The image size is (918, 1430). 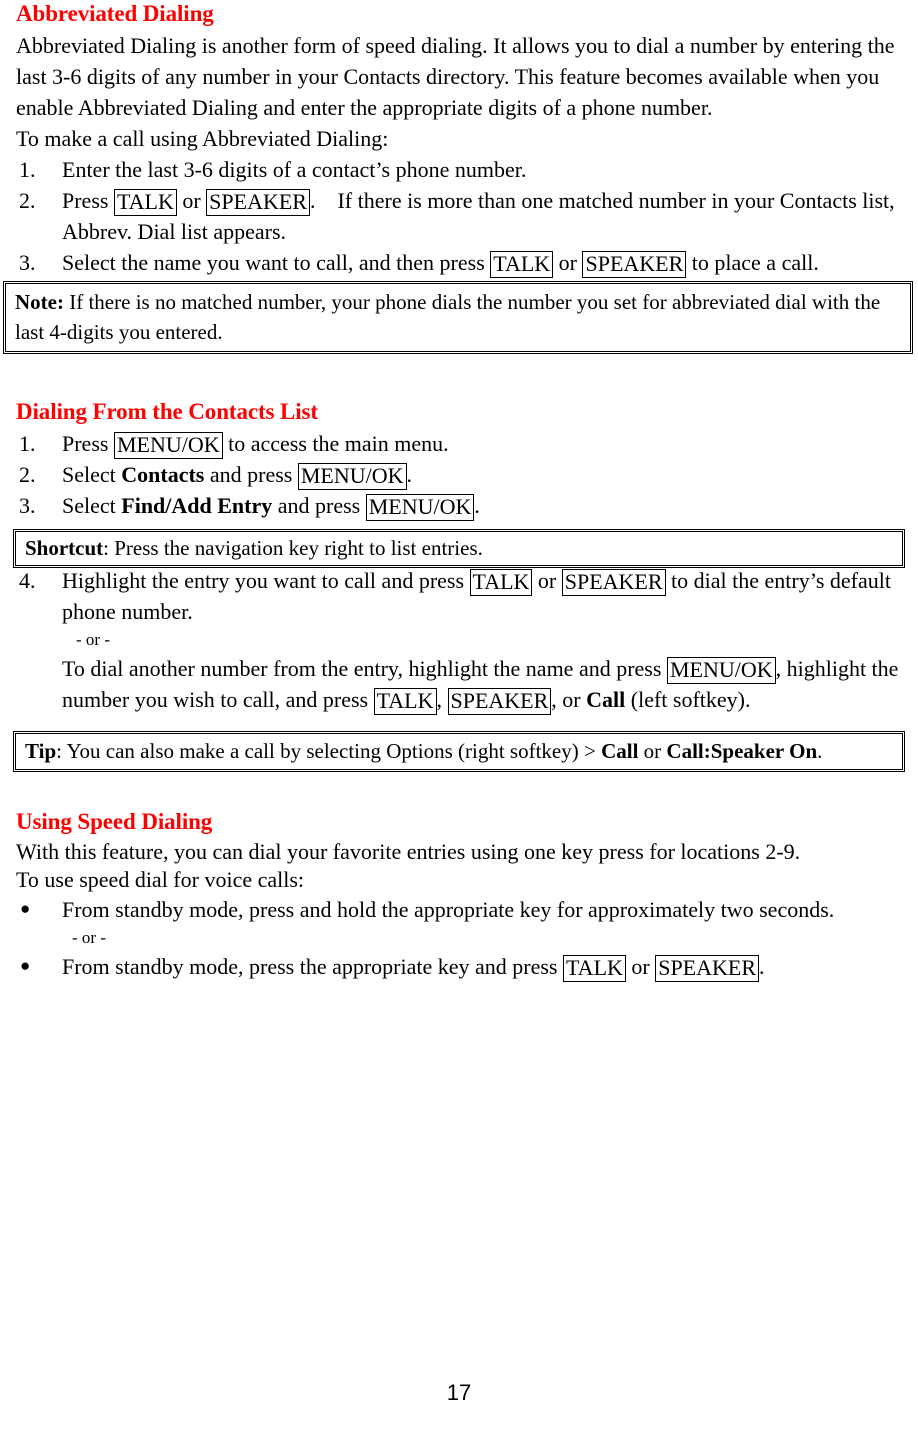 I want to click on section-heading-dialing-from-contacts-list: Dialing From the Contacts List, so click(x=167, y=411).